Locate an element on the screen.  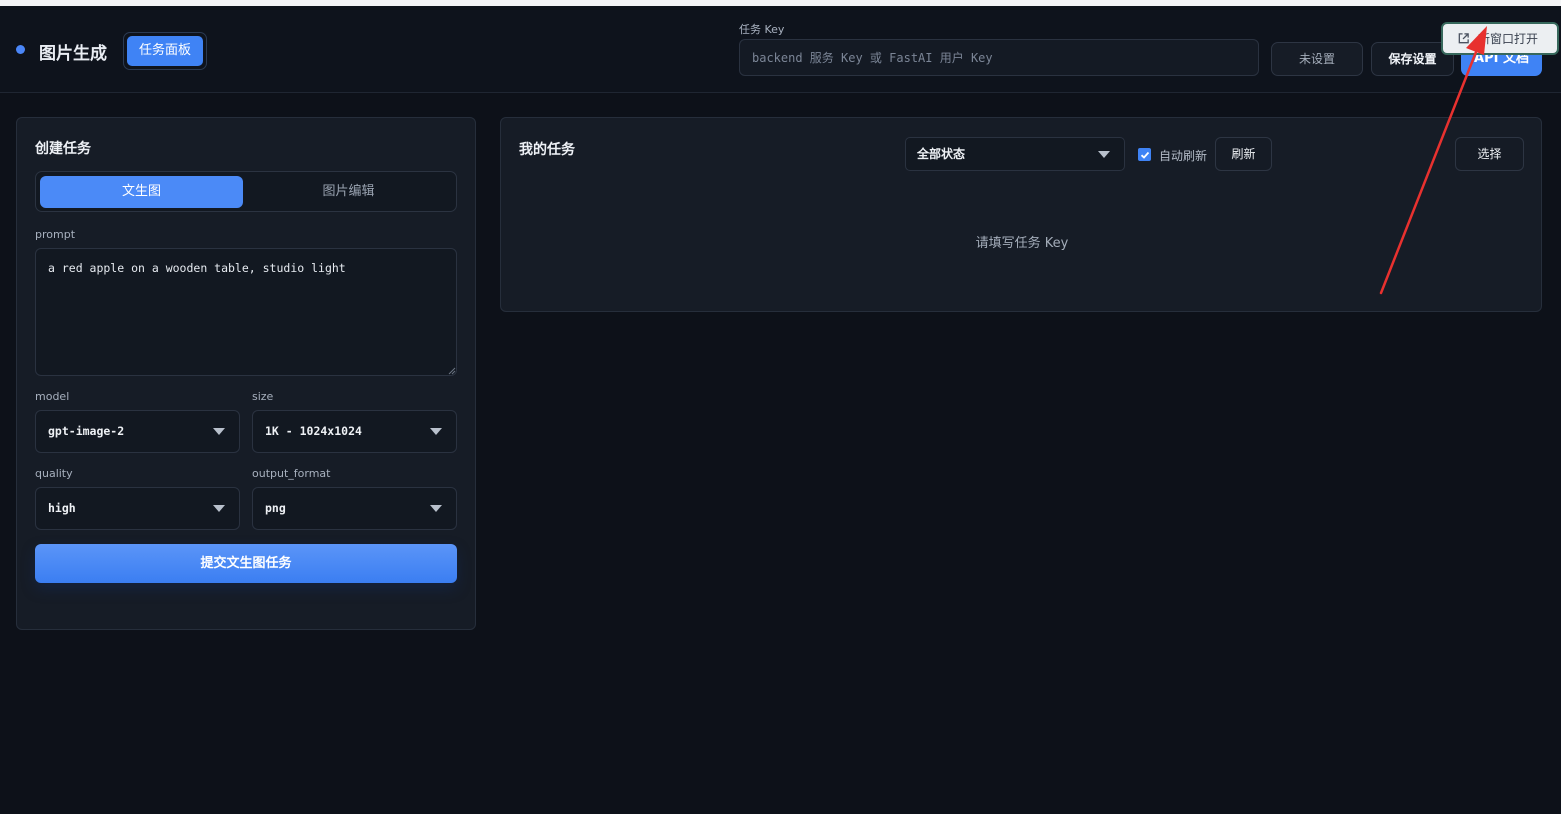
model-select-value: gpt-image-2 is located at coordinates (86, 431).